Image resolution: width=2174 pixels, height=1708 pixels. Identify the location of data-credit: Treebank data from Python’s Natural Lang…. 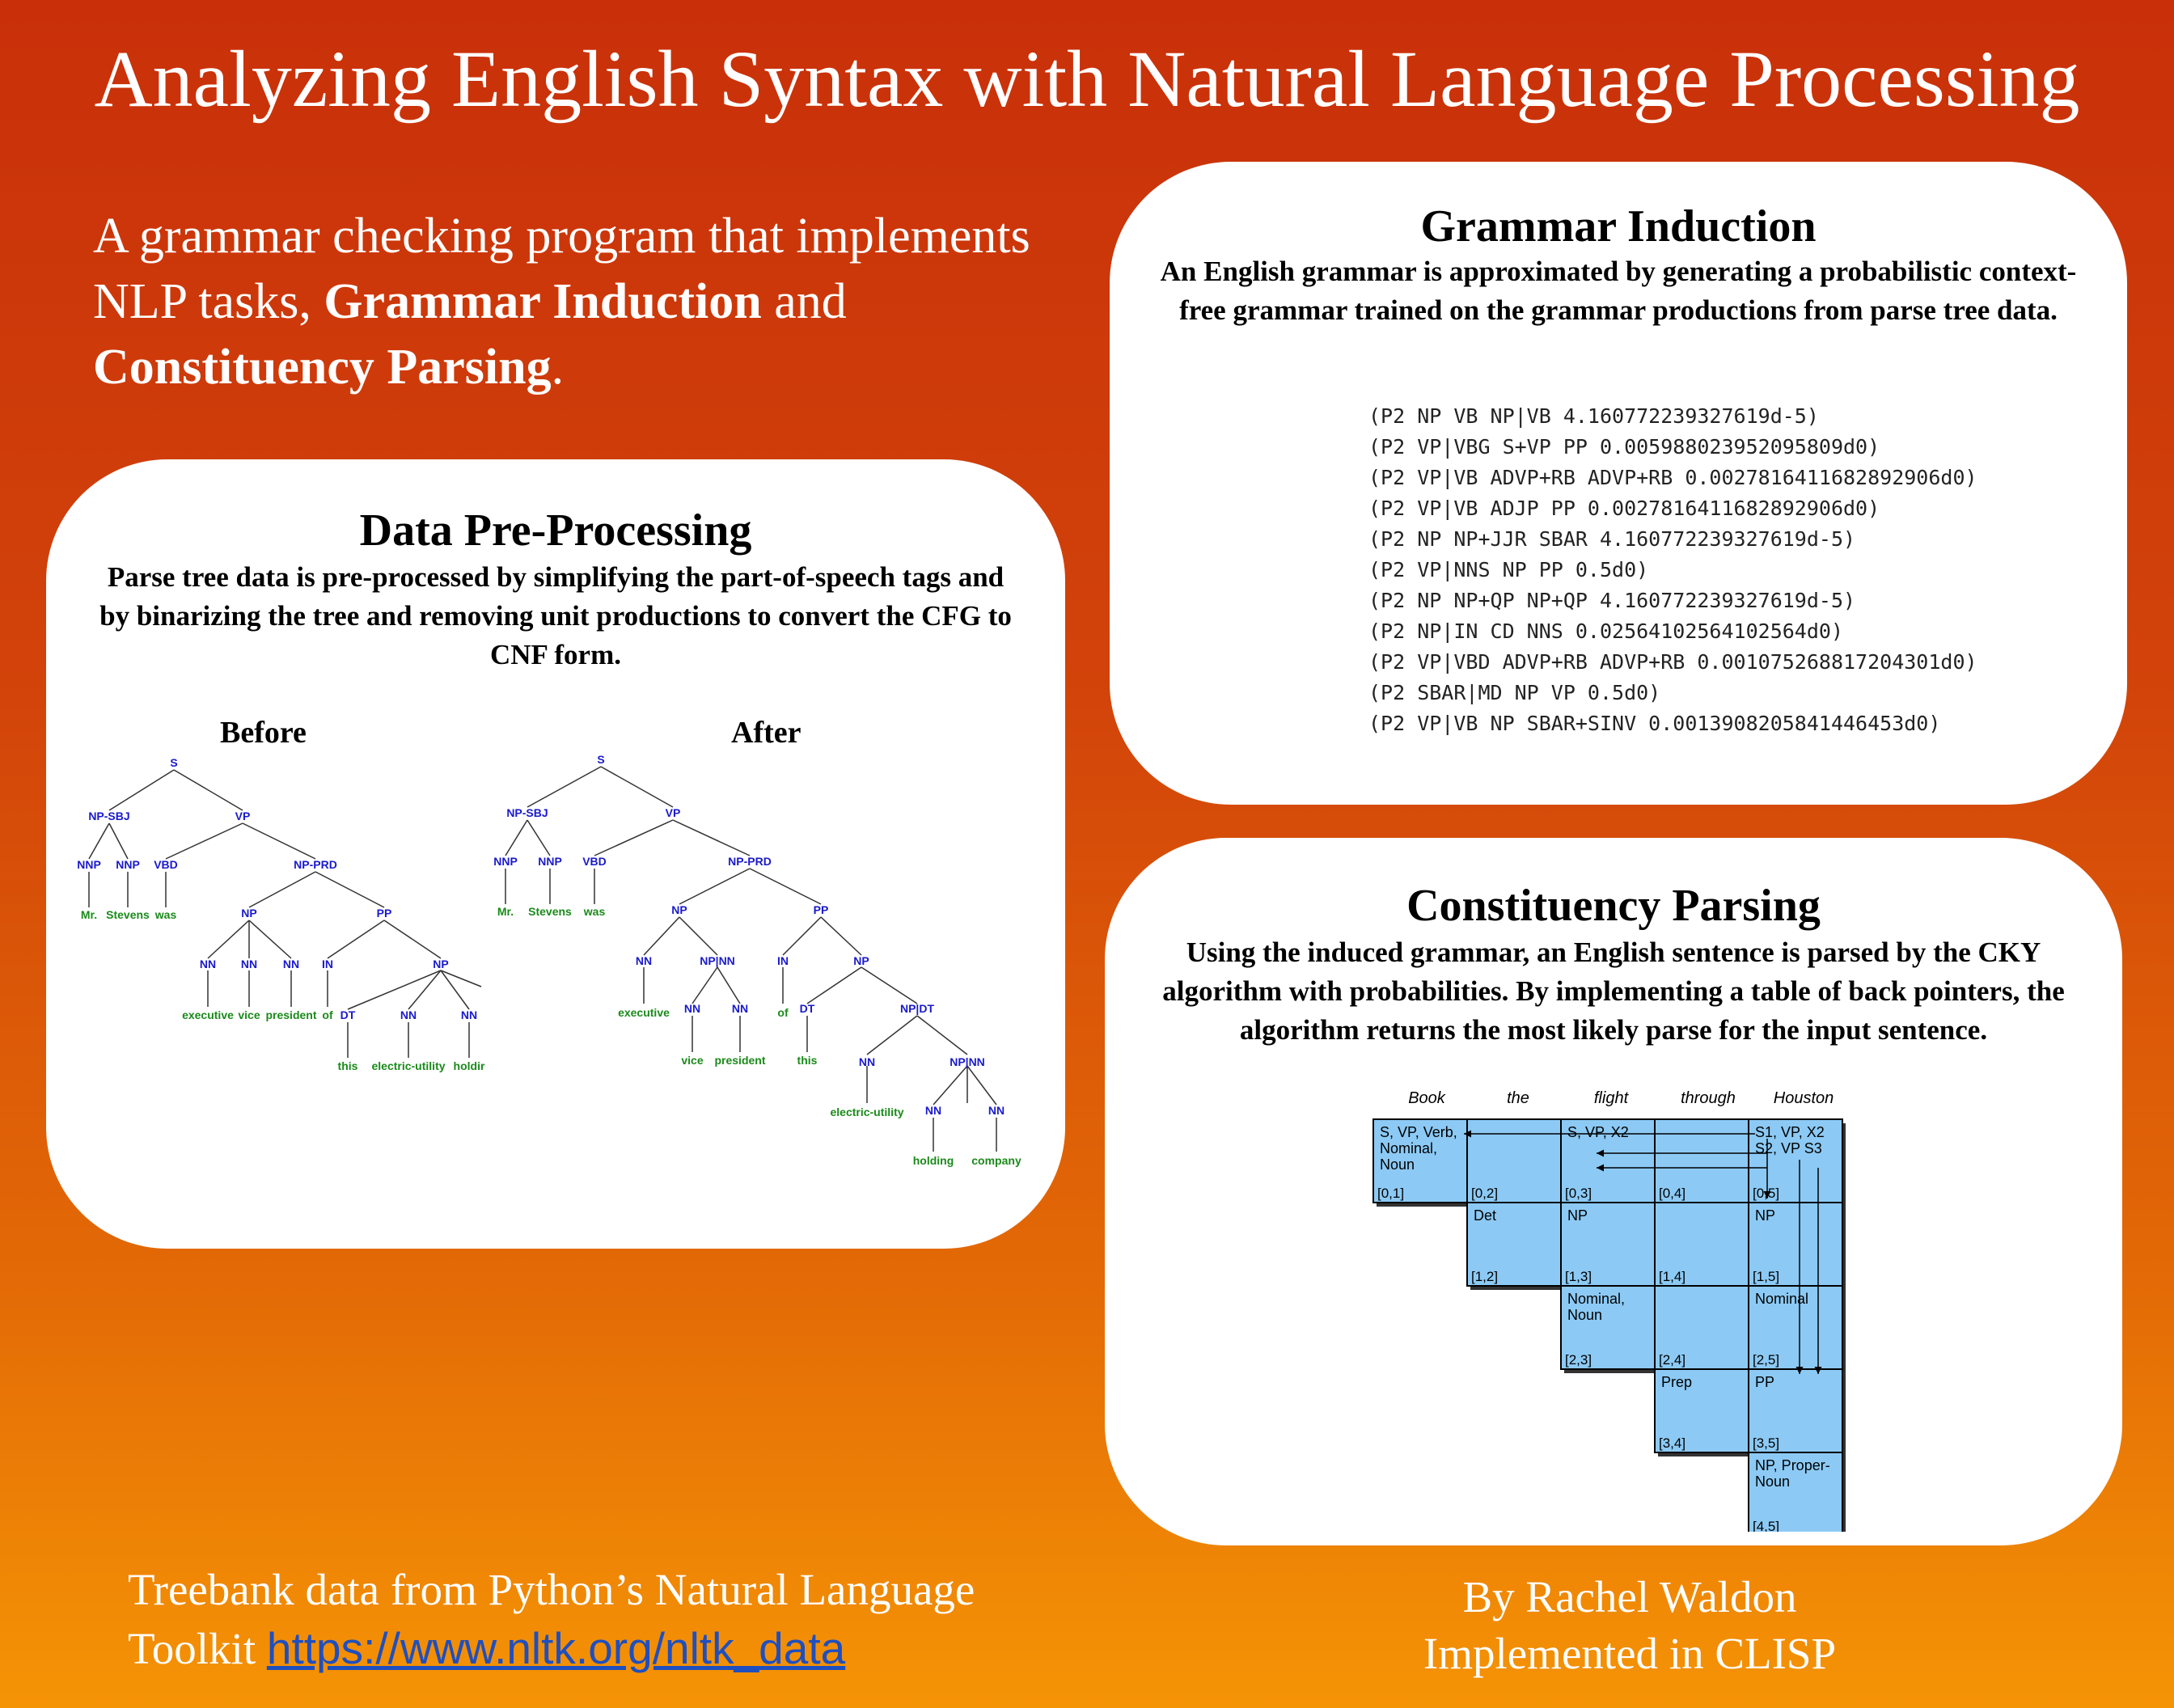
(551, 1619).